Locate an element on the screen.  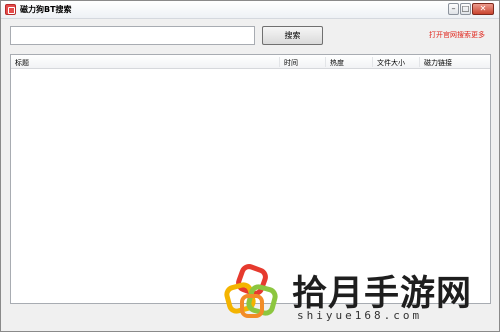
search-button: 搜索 is located at coordinates (292, 35).